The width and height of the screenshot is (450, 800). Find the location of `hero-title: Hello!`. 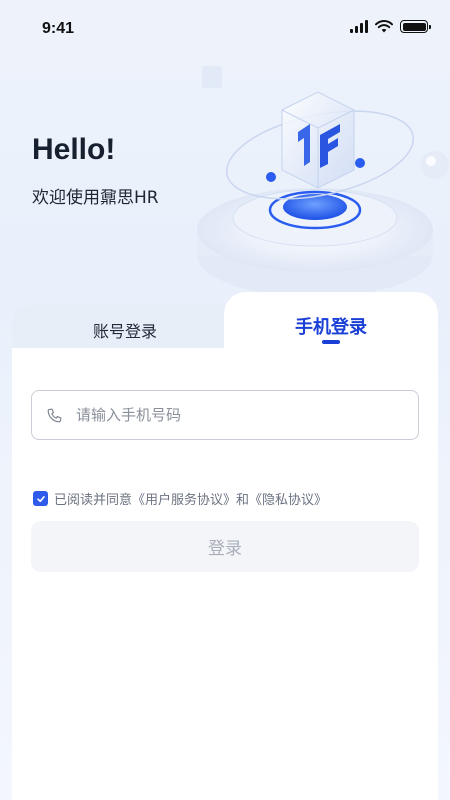

hero-title: Hello! is located at coordinates (74, 149).